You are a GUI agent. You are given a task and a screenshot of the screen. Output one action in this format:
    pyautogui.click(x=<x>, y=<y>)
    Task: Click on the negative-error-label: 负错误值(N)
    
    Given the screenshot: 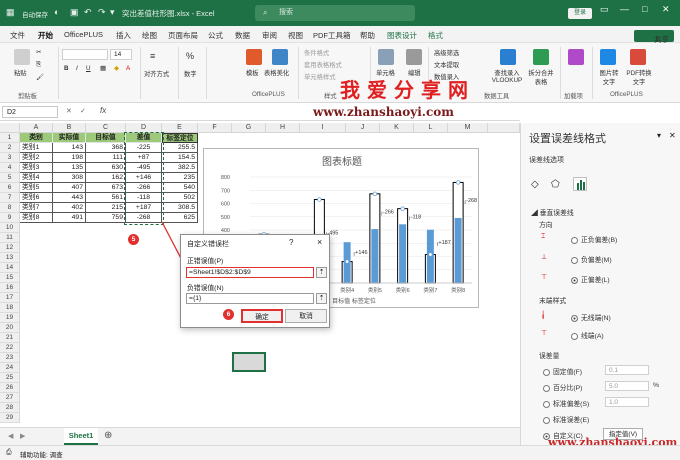 What is the action you would take?
    pyautogui.click(x=205, y=288)
    